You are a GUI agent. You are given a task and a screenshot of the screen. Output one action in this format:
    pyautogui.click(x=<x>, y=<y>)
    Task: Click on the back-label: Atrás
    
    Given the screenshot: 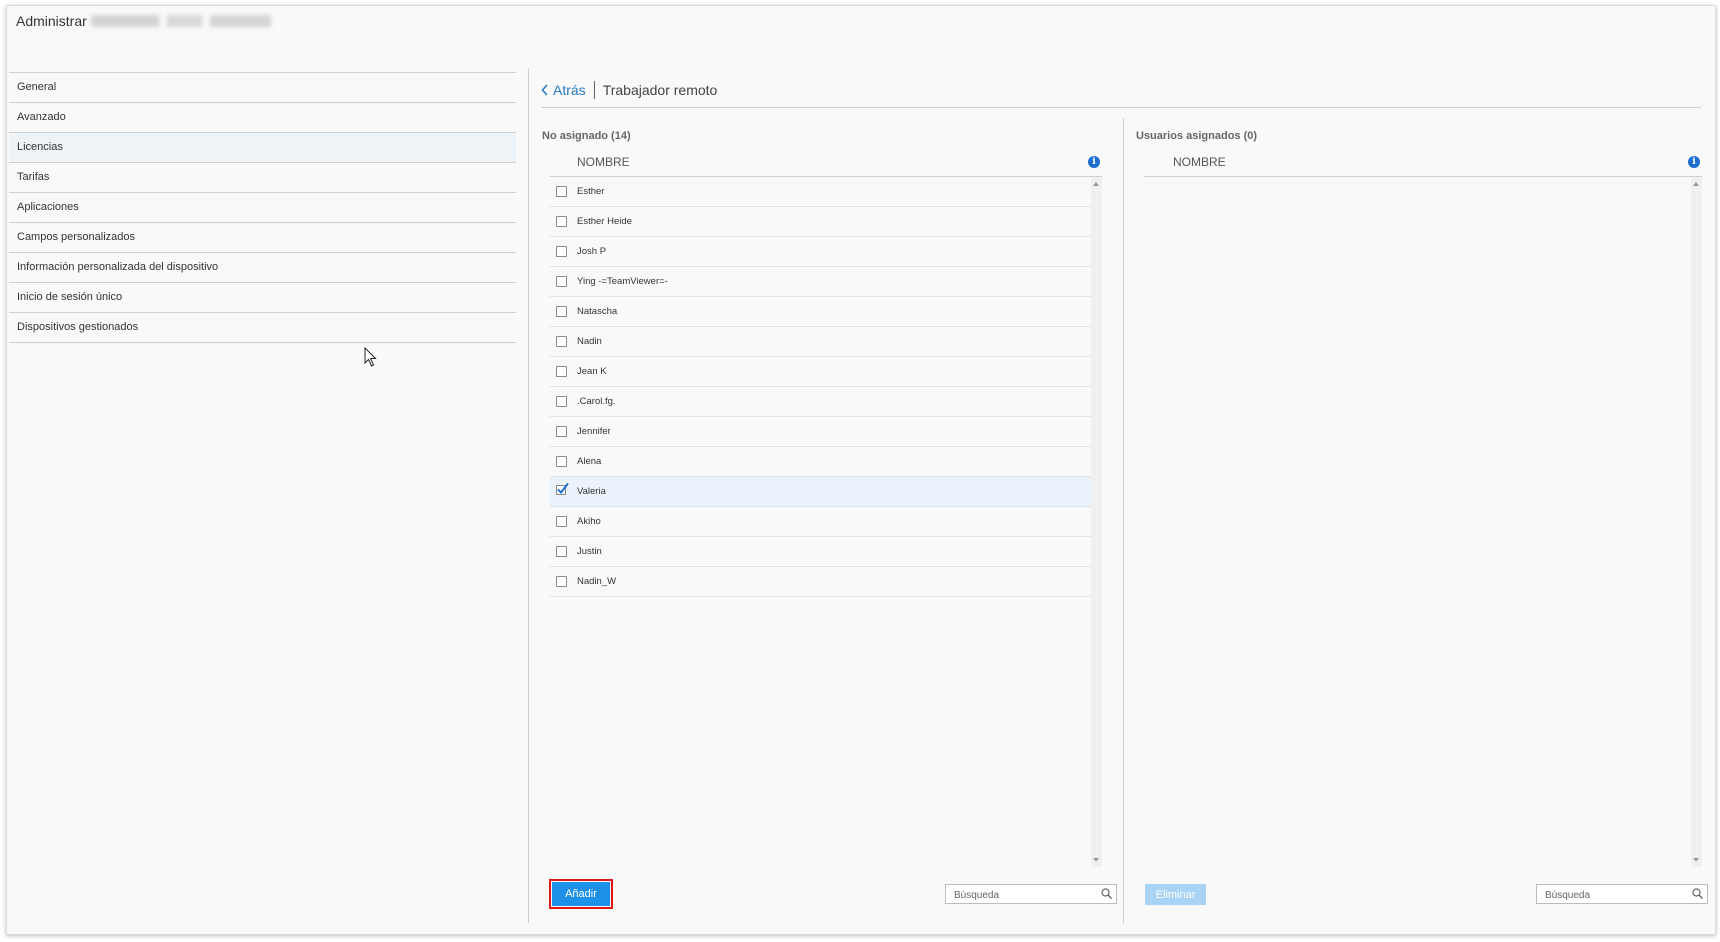 What is the action you would take?
    pyautogui.click(x=569, y=89)
    